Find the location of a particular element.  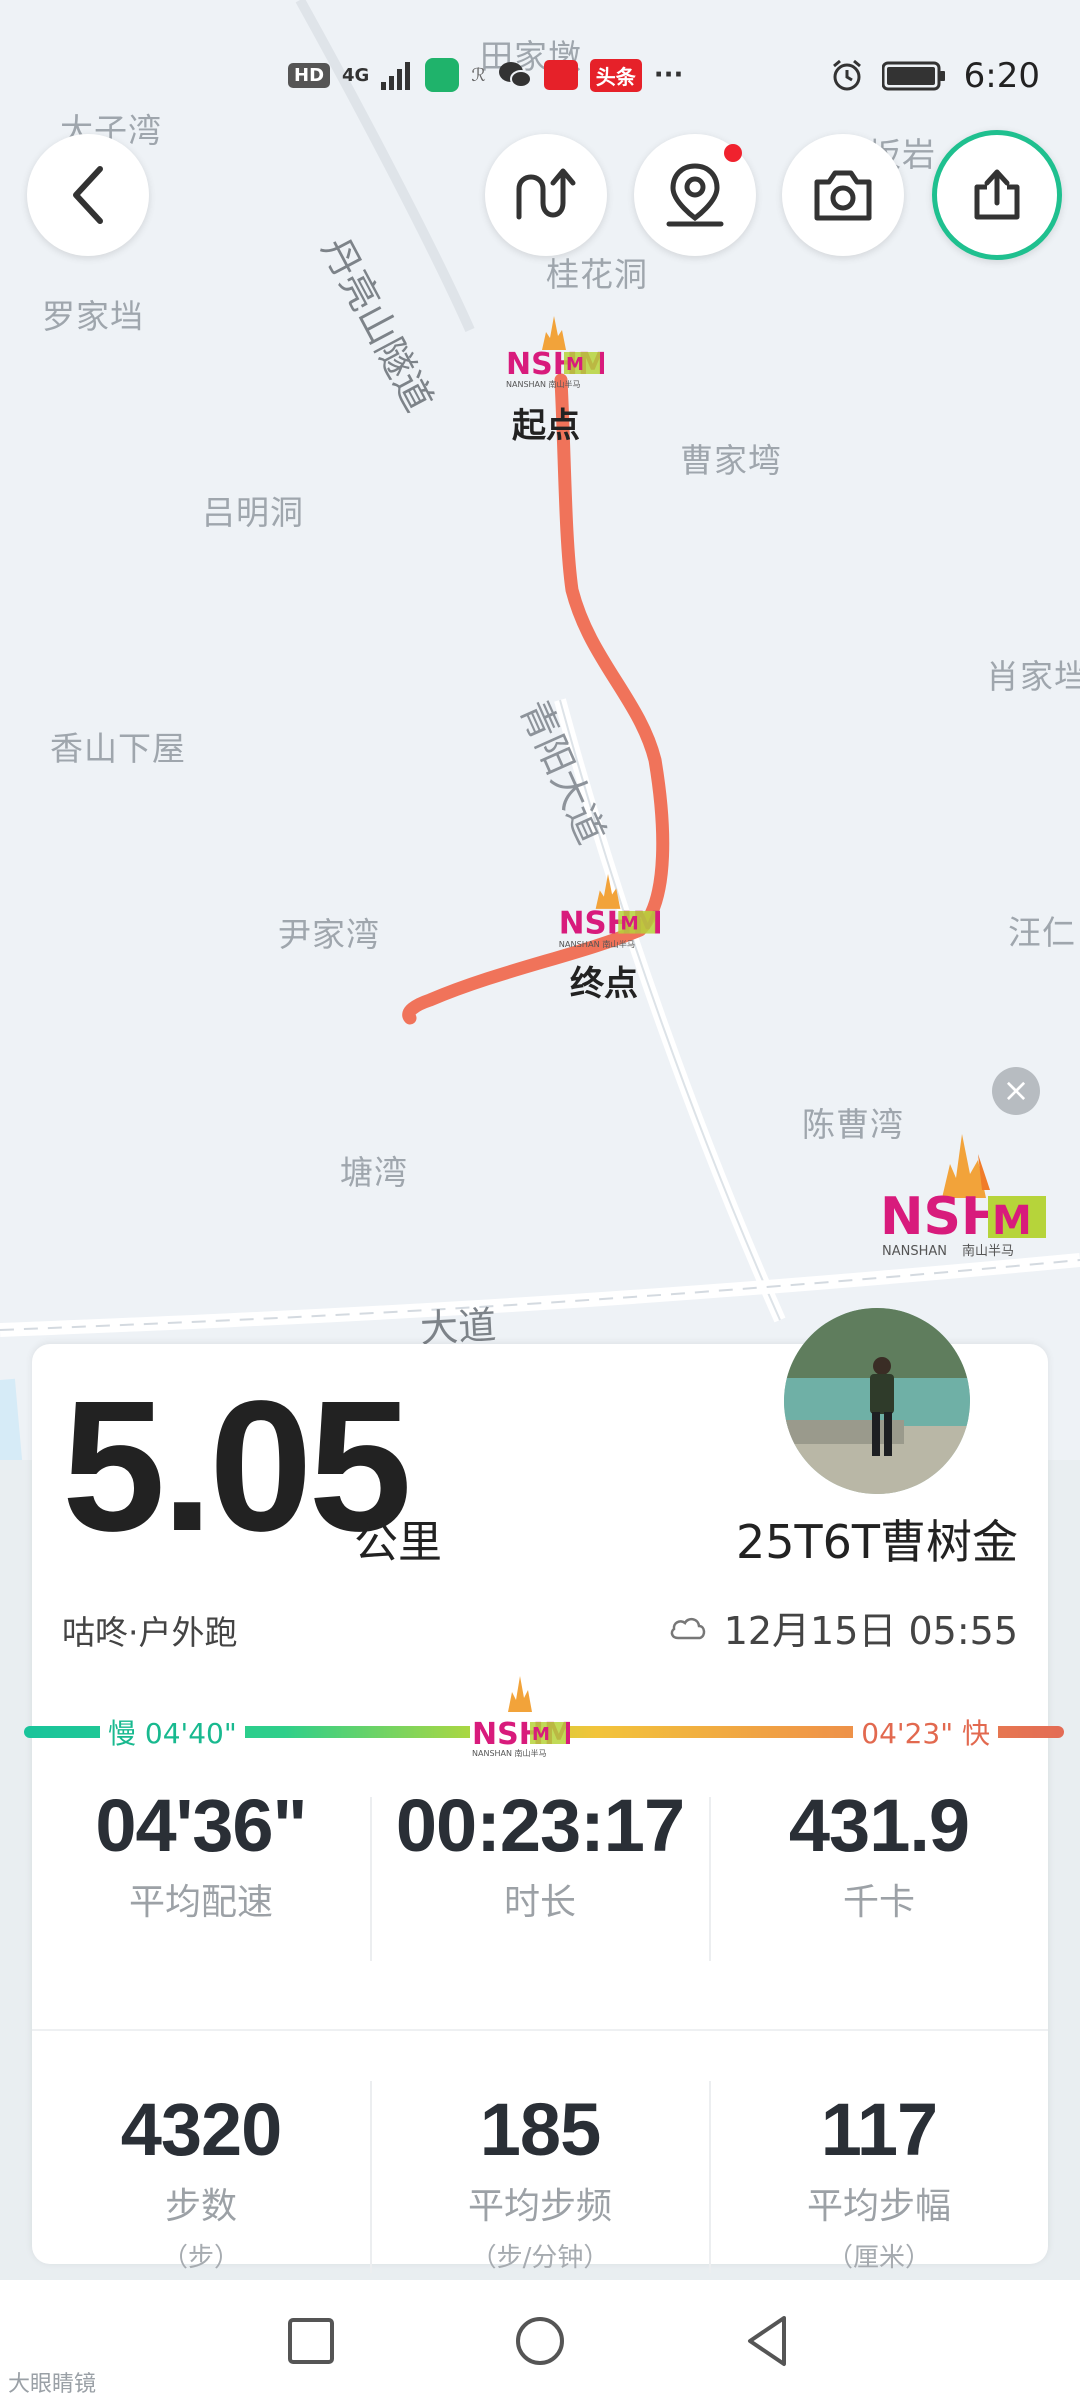

nanshan-ad-logo: NSH M NANSHAN 南山半马 is located at coordinates (963, 1197).